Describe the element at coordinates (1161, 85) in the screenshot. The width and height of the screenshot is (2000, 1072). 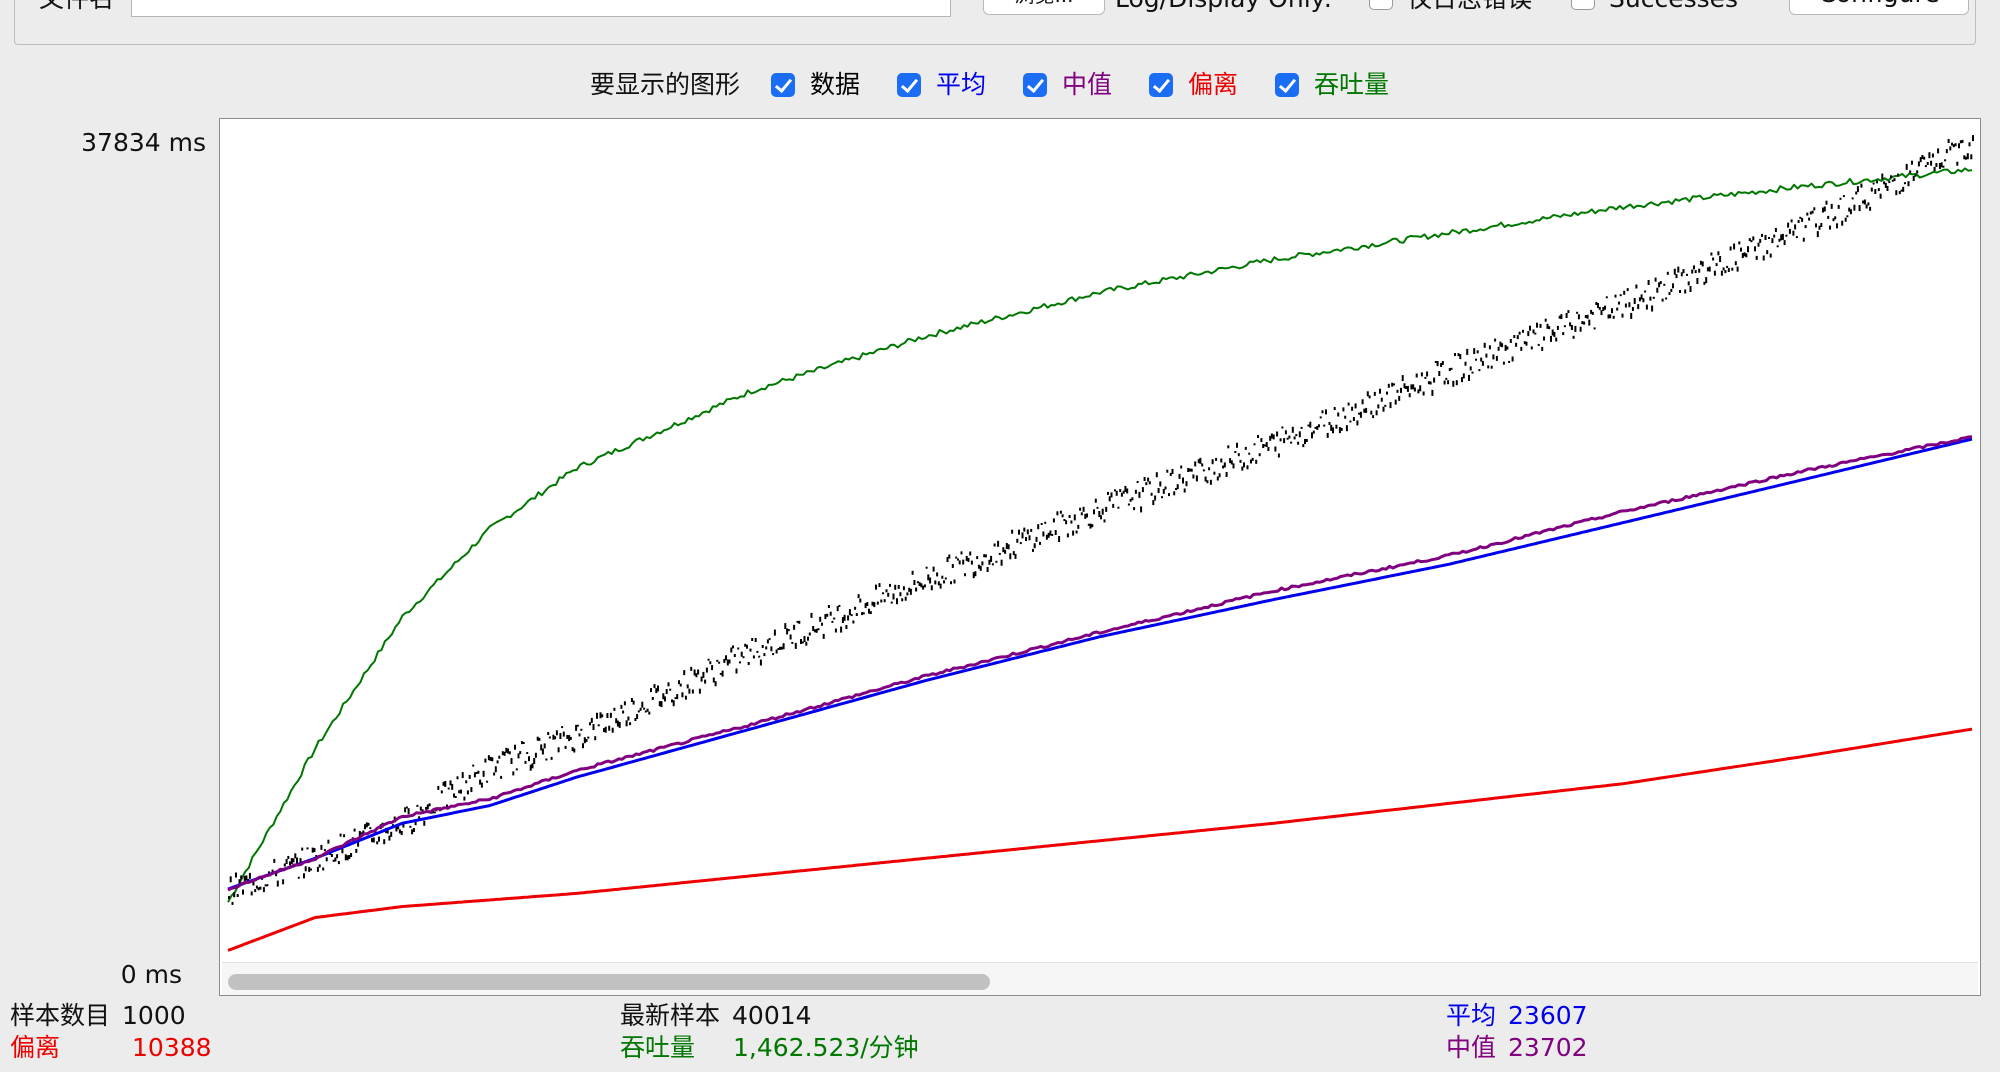
I see `deviation-graph-checkbox` at that location.